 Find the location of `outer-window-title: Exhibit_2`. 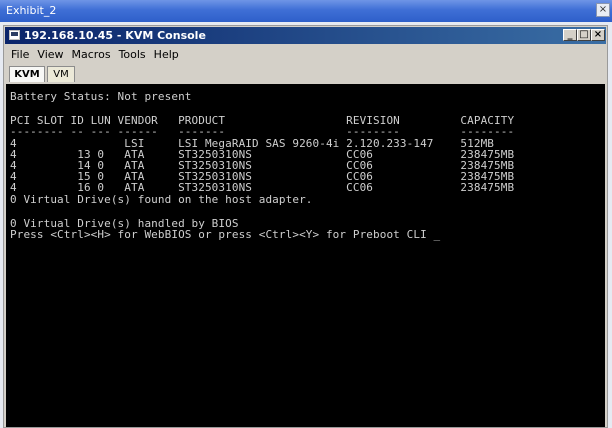

outer-window-title: Exhibit_2 is located at coordinates (31, 10).